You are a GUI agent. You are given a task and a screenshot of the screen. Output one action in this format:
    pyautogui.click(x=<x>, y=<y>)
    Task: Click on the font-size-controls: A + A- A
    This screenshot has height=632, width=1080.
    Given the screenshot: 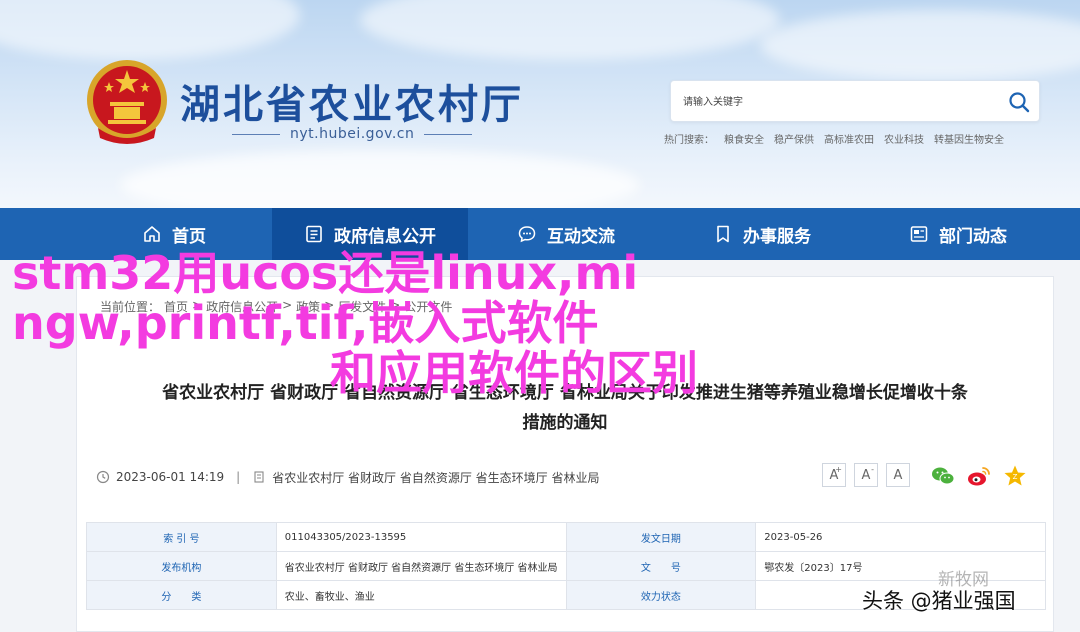 What is the action you would take?
    pyautogui.click(x=866, y=475)
    